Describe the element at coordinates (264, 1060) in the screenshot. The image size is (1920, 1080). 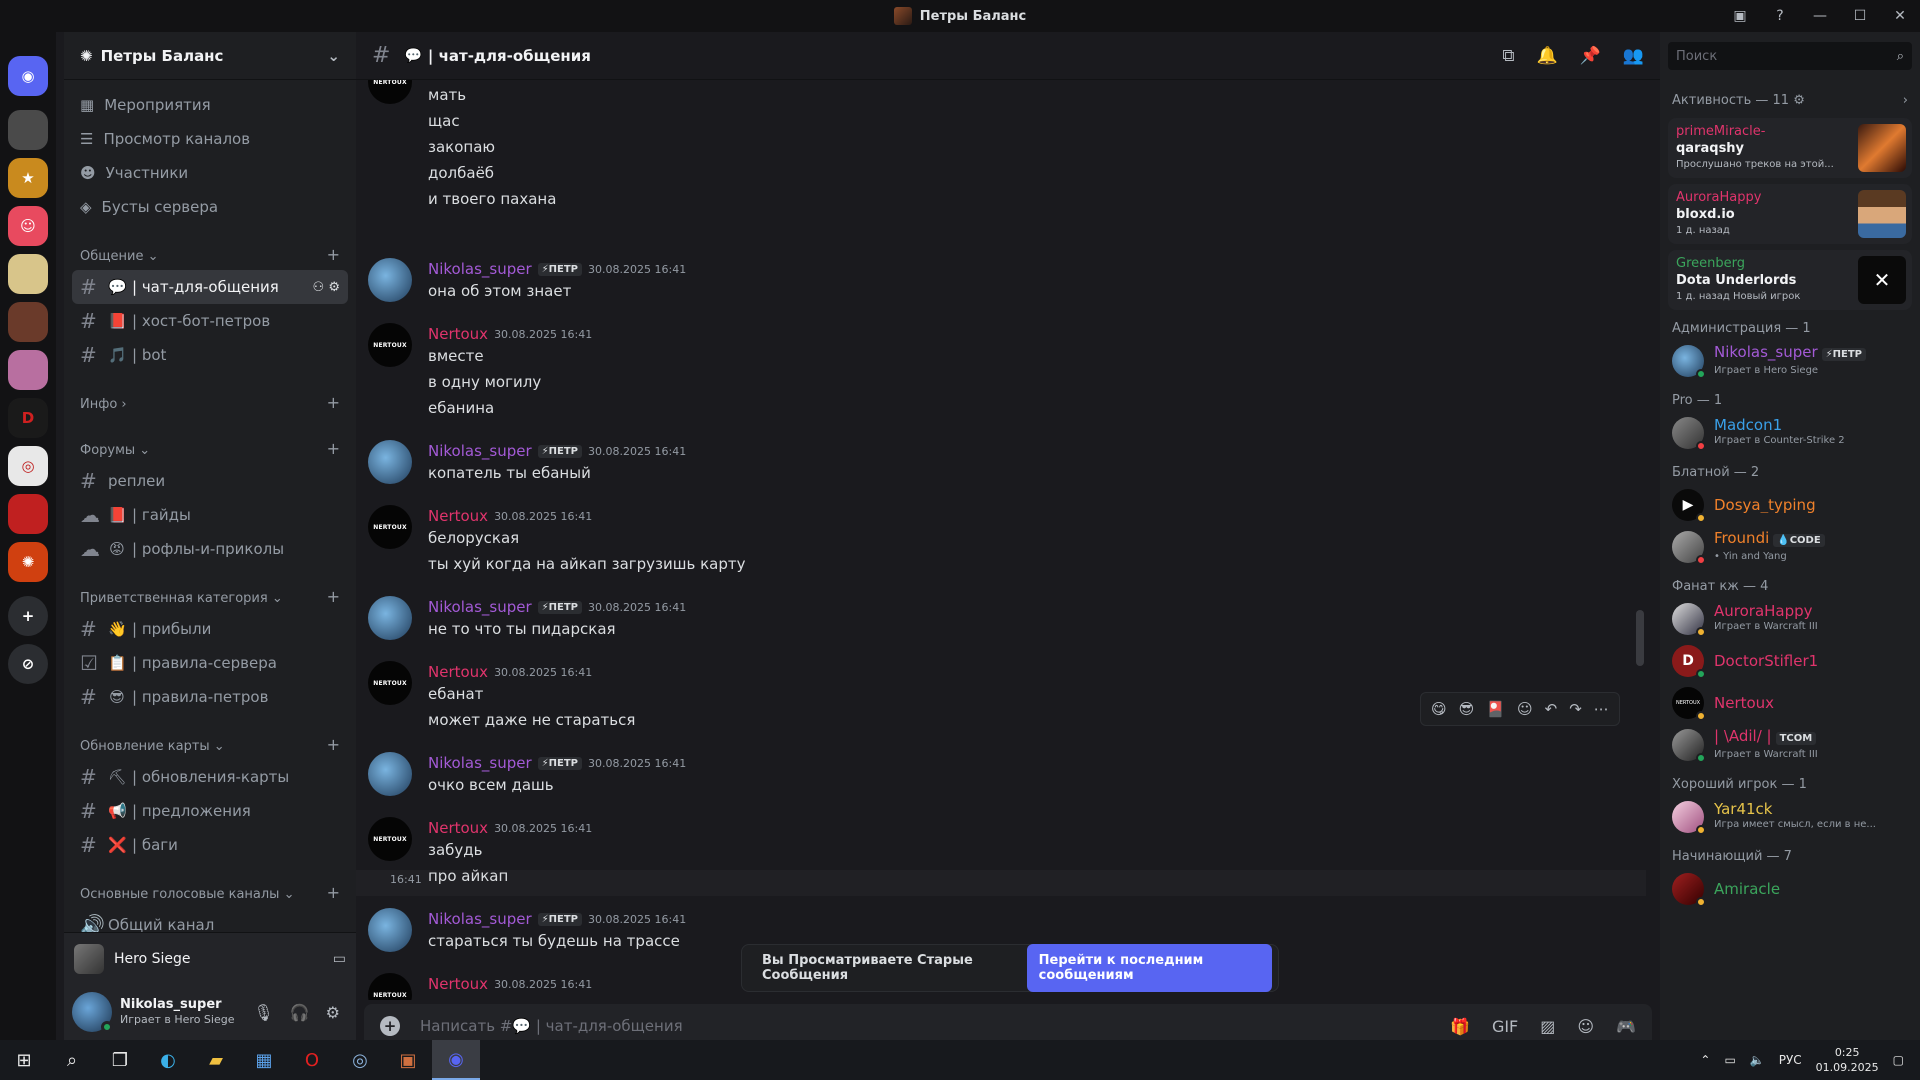
I see `store-icon: ▦` at that location.